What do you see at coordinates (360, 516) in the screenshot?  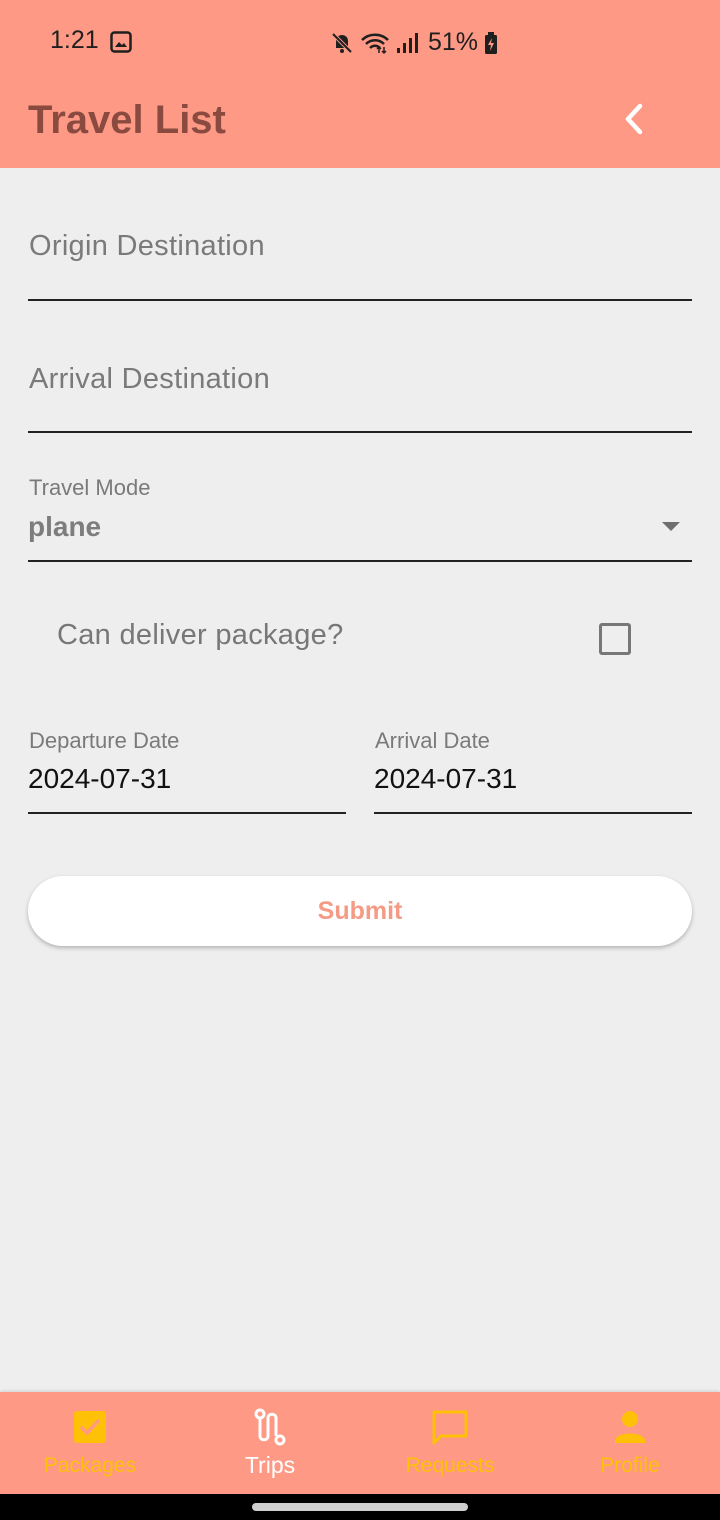 I see `travel-mode-dropdown: Travel Mode plane` at bounding box center [360, 516].